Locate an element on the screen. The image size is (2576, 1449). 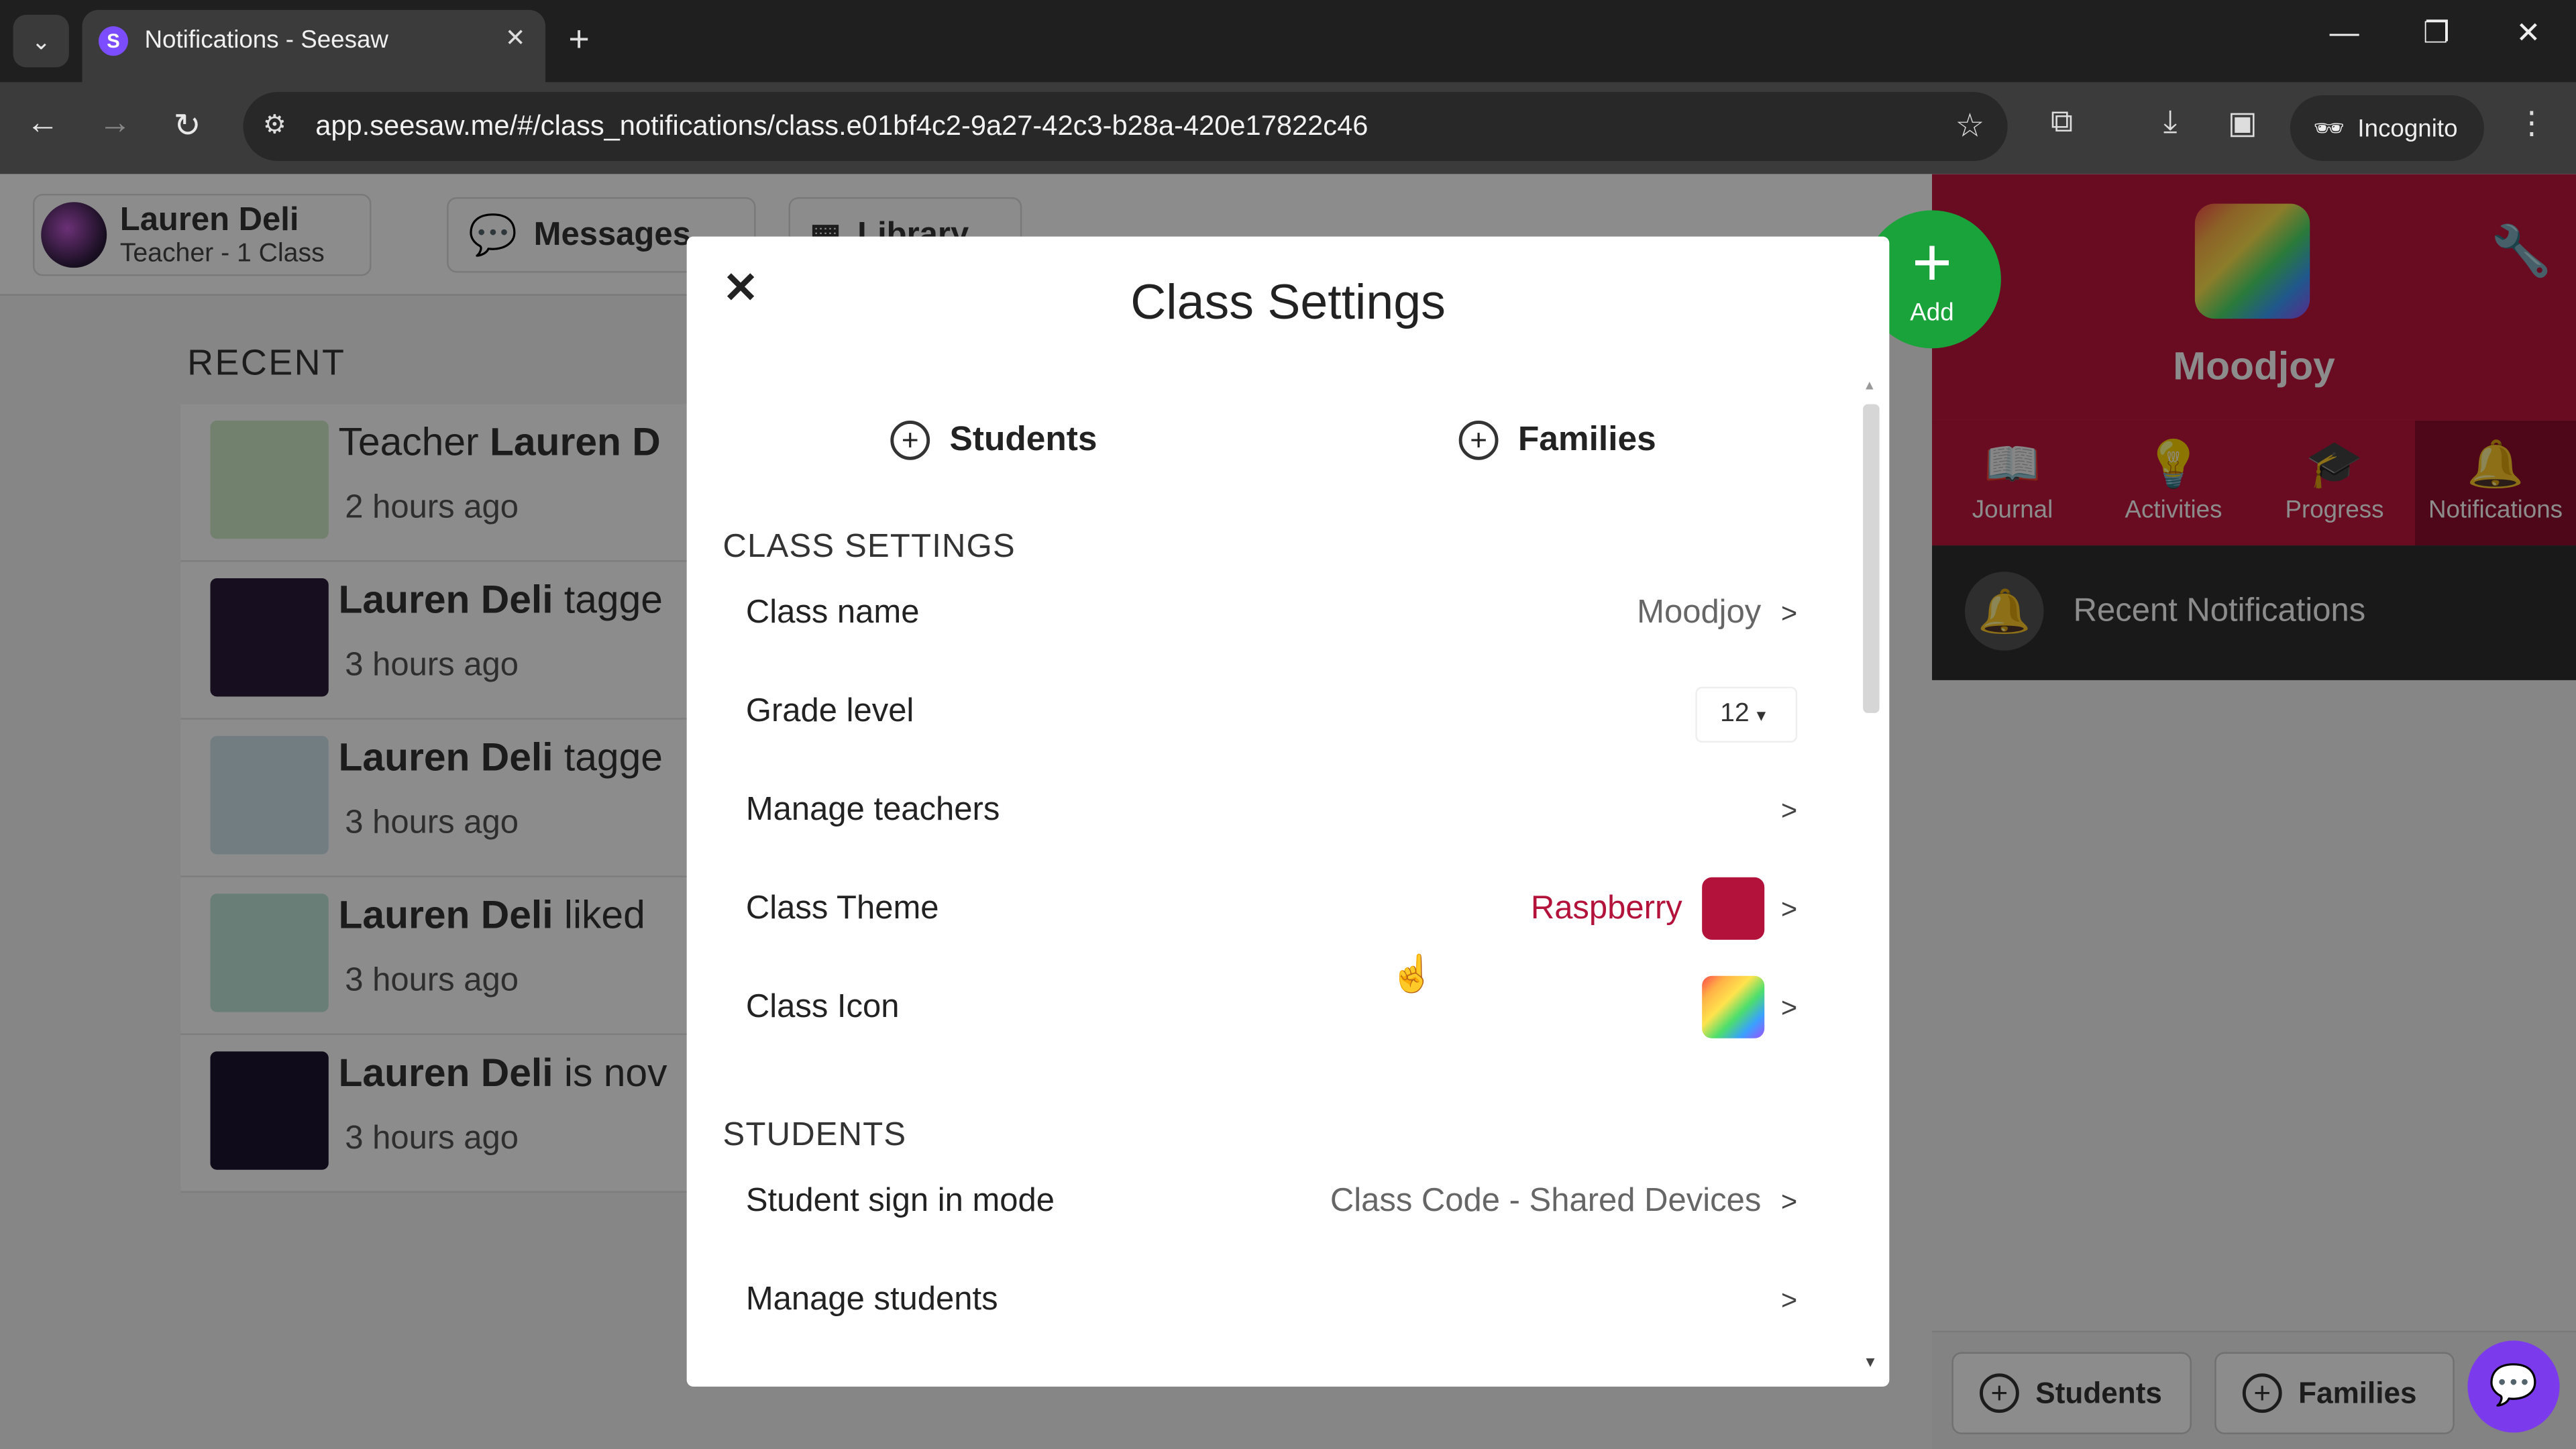
class-icon-label: Class Icon is located at coordinates (822, 1007).